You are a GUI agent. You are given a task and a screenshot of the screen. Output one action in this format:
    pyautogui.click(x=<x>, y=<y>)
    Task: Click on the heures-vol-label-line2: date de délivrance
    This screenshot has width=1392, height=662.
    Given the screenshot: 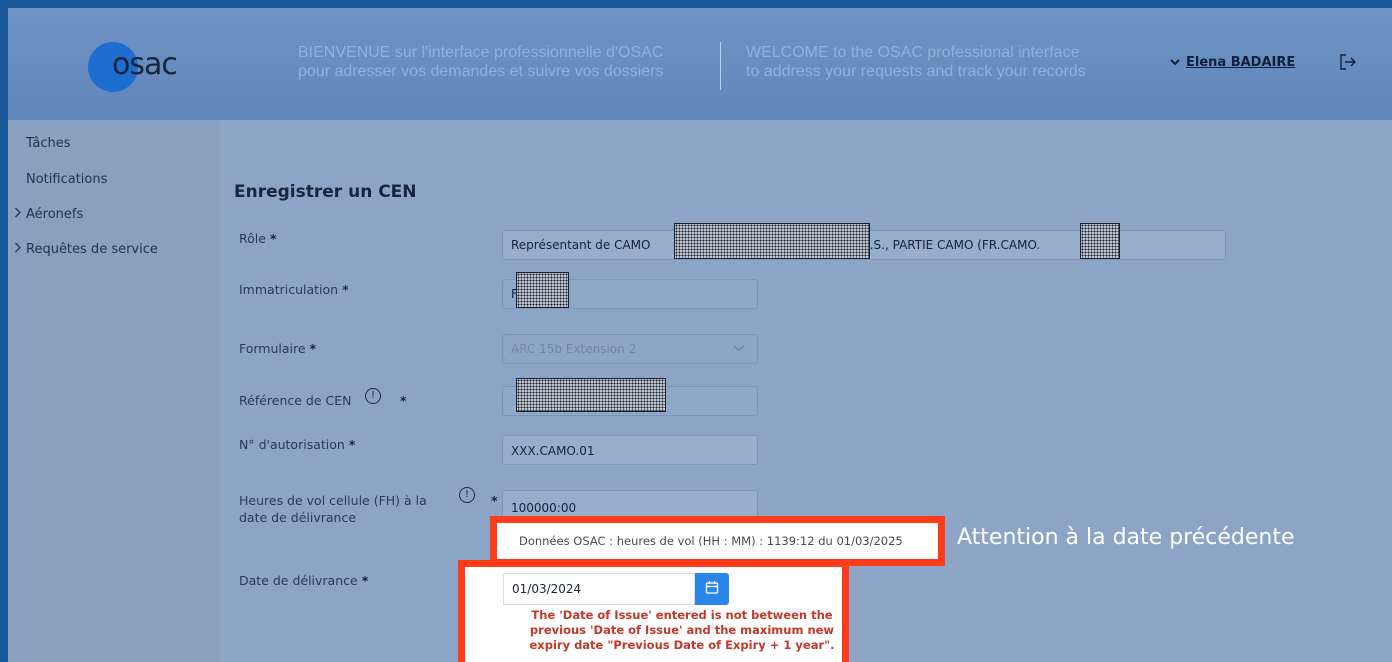 What is the action you would take?
    pyautogui.click(x=298, y=517)
    